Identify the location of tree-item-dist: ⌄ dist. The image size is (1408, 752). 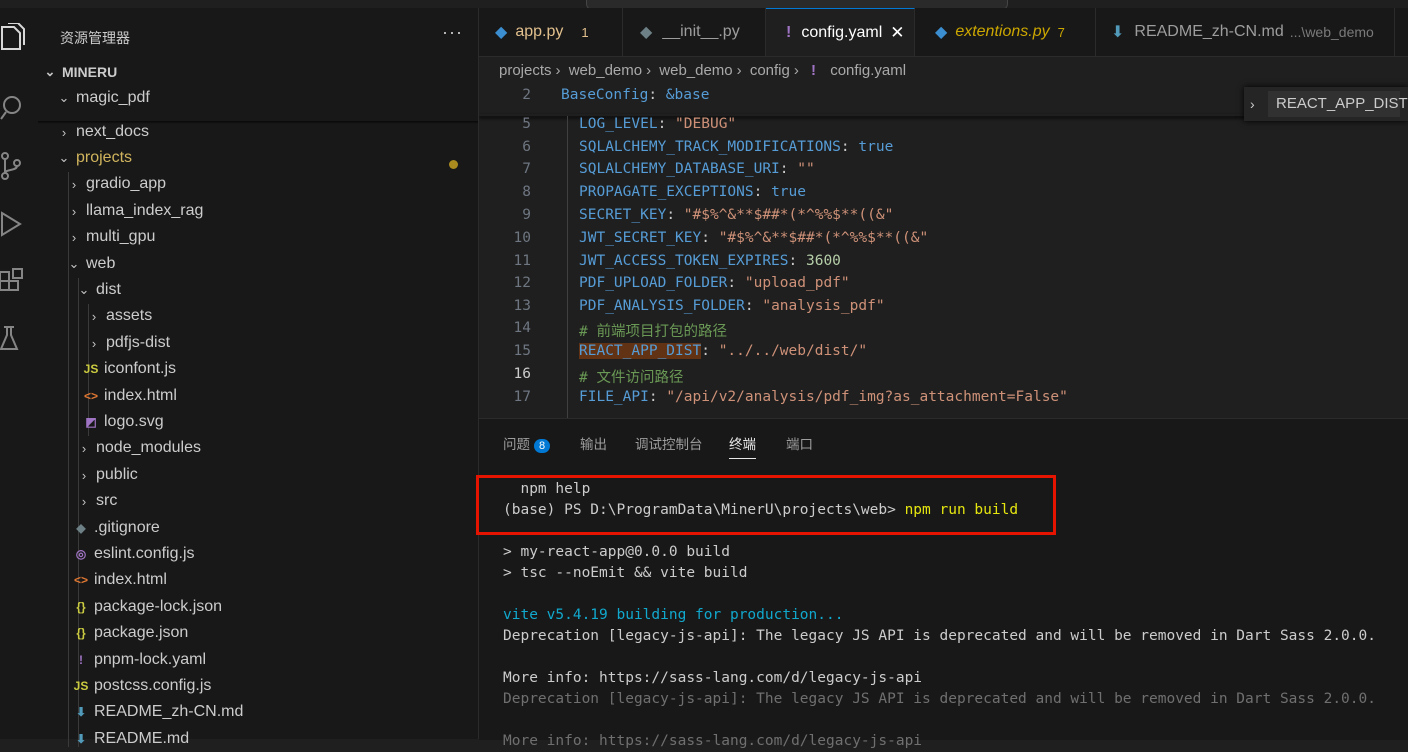
(258, 290).